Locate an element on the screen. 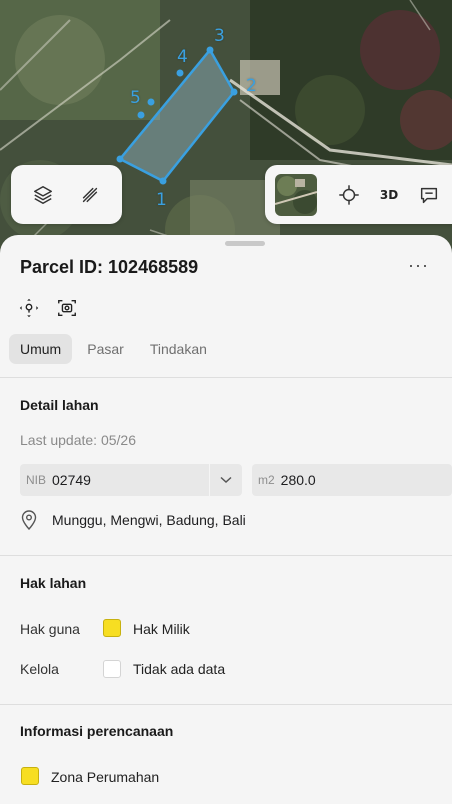 The width and height of the screenshot is (452, 804). kelola-value: Tidak ada data is located at coordinates (179, 669).